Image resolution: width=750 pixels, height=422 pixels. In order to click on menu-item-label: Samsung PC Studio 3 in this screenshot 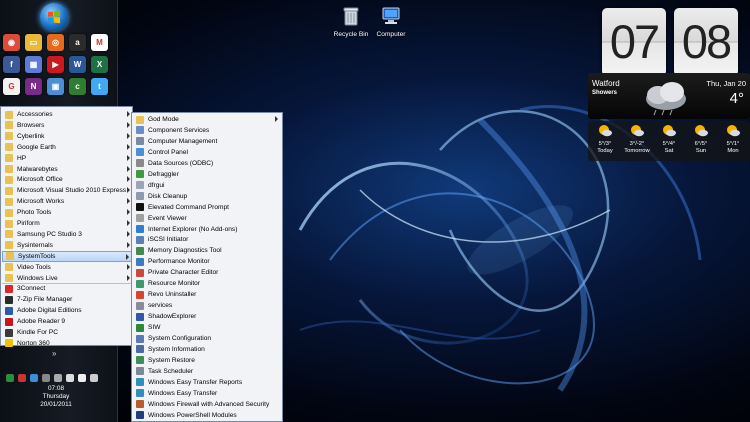, I will do `click(49, 234)`.